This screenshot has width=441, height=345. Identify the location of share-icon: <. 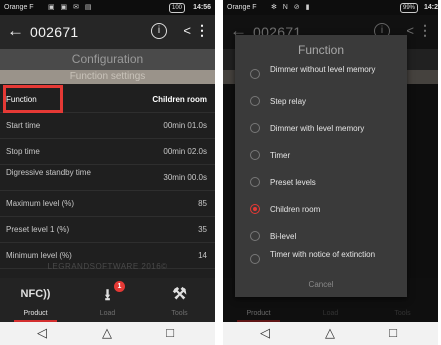
(187, 30).